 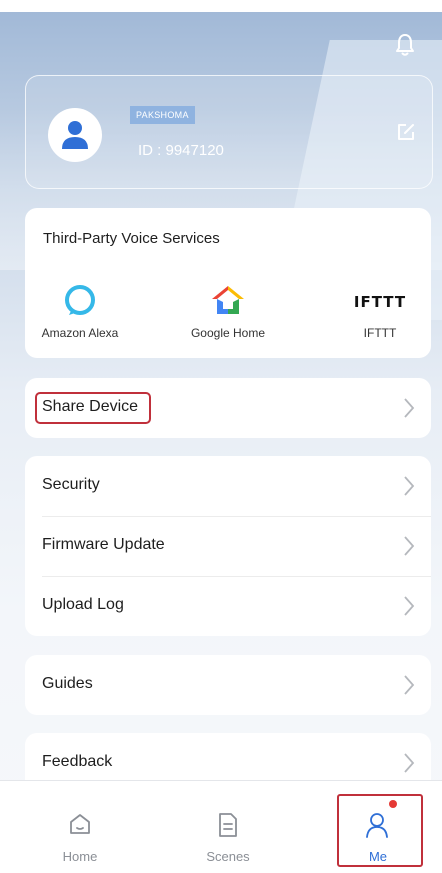 I want to click on tab-home: Home, so click(x=80, y=827).